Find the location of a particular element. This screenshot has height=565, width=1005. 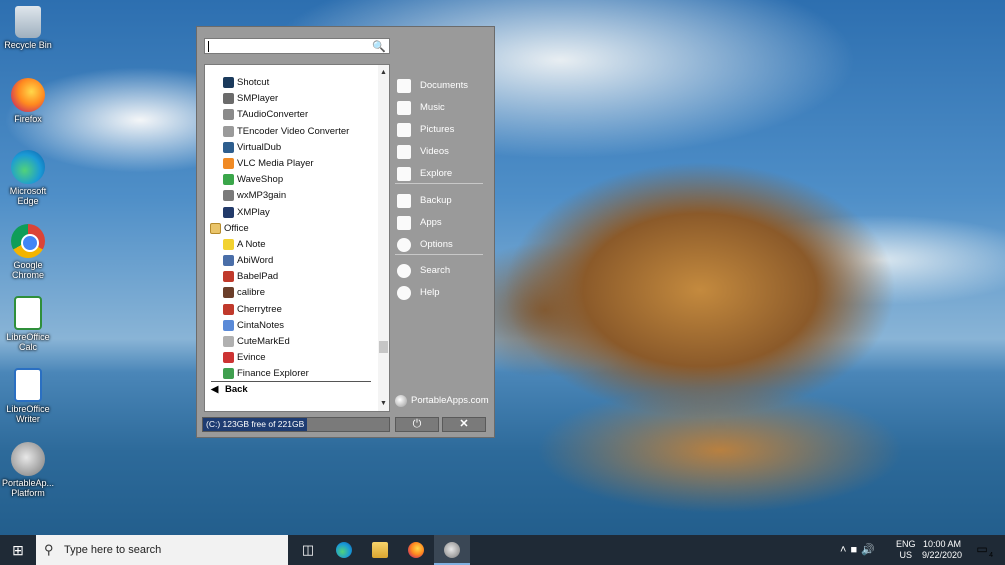

power-icon: ⏻ is located at coordinates (417, 424).